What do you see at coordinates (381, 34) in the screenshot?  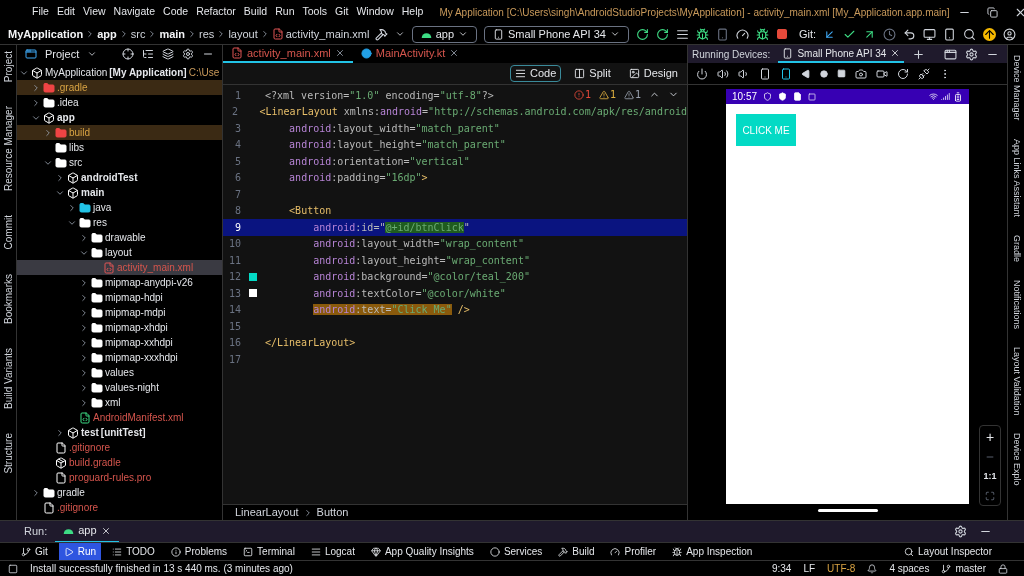 I see `hammer-icon` at bounding box center [381, 34].